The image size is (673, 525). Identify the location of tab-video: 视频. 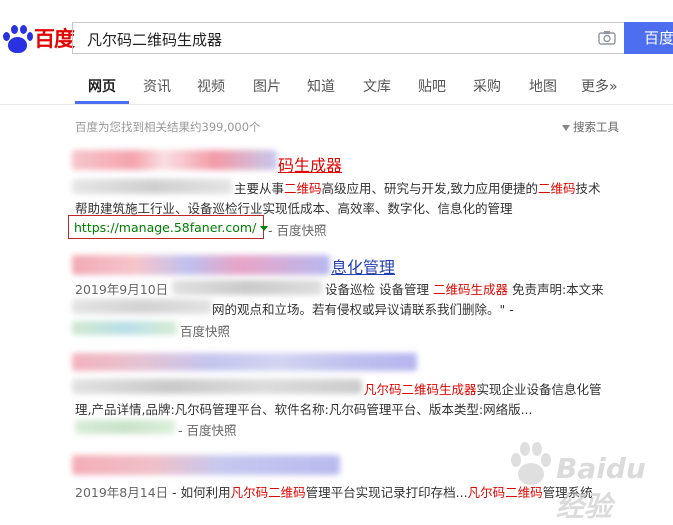
(211, 86).